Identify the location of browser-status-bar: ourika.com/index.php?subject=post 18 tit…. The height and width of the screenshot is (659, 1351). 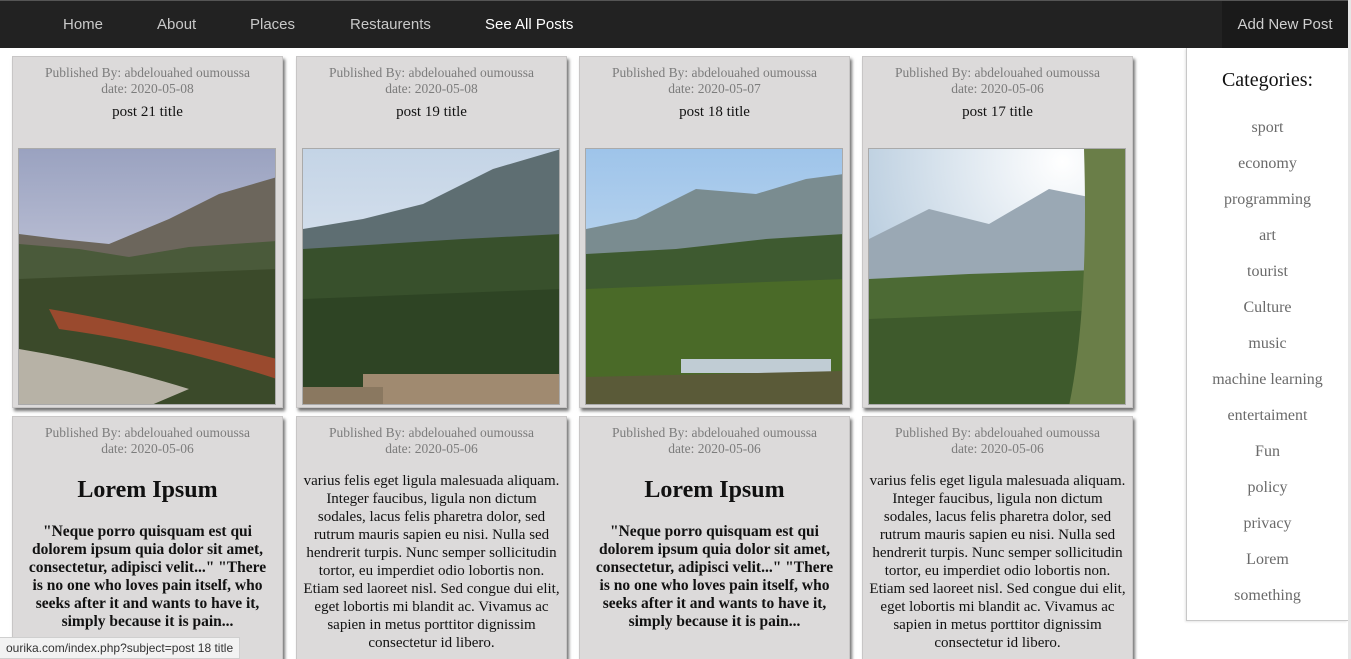
(120, 648).